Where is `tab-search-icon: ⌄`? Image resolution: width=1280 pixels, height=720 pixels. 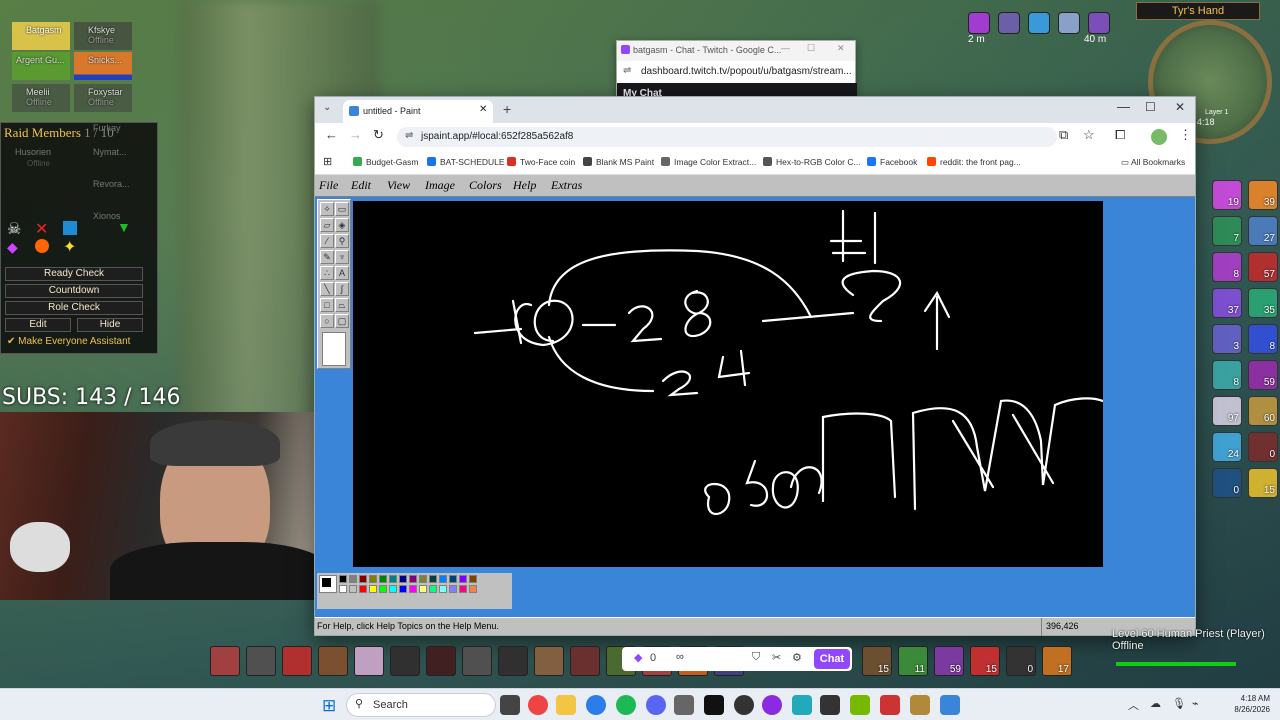
tab-search-icon: ⌄ is located at coordinates (327, 107).